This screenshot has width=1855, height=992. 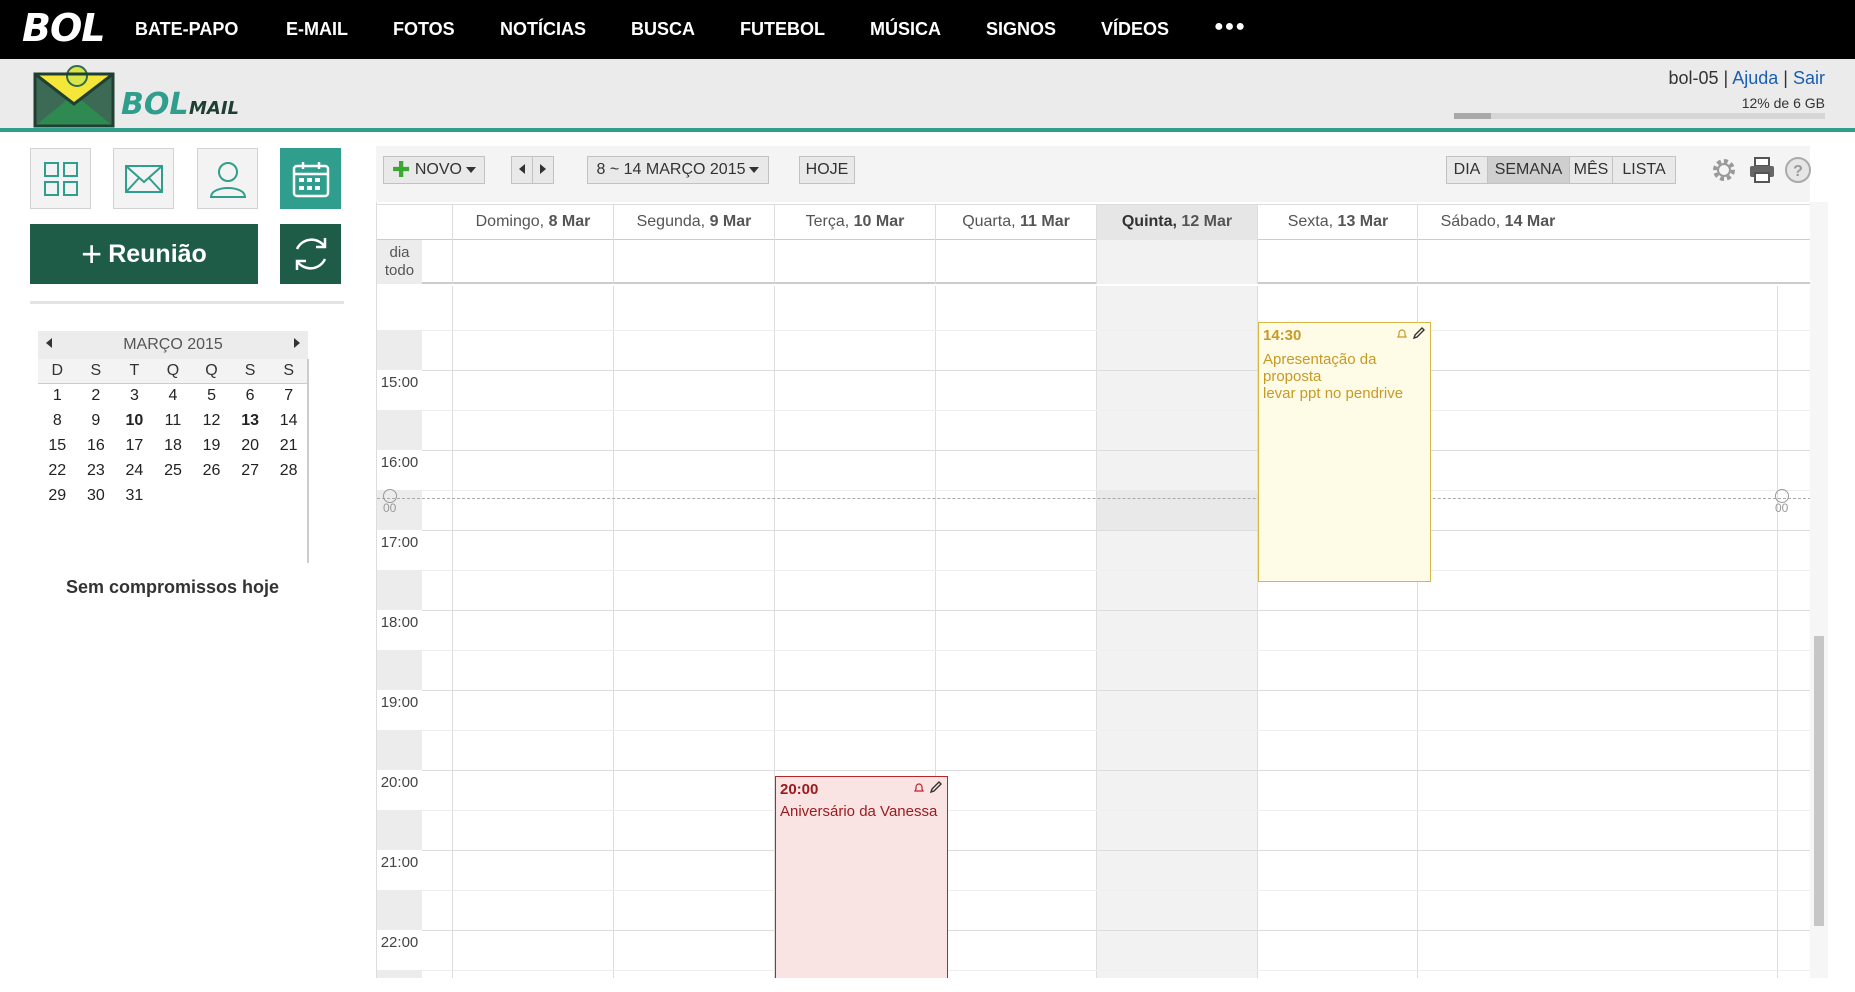 What do you see at coordinates (63, 28) in the screenshot?
I see `bol-logo: BOL` at bounding box center [63, 28].